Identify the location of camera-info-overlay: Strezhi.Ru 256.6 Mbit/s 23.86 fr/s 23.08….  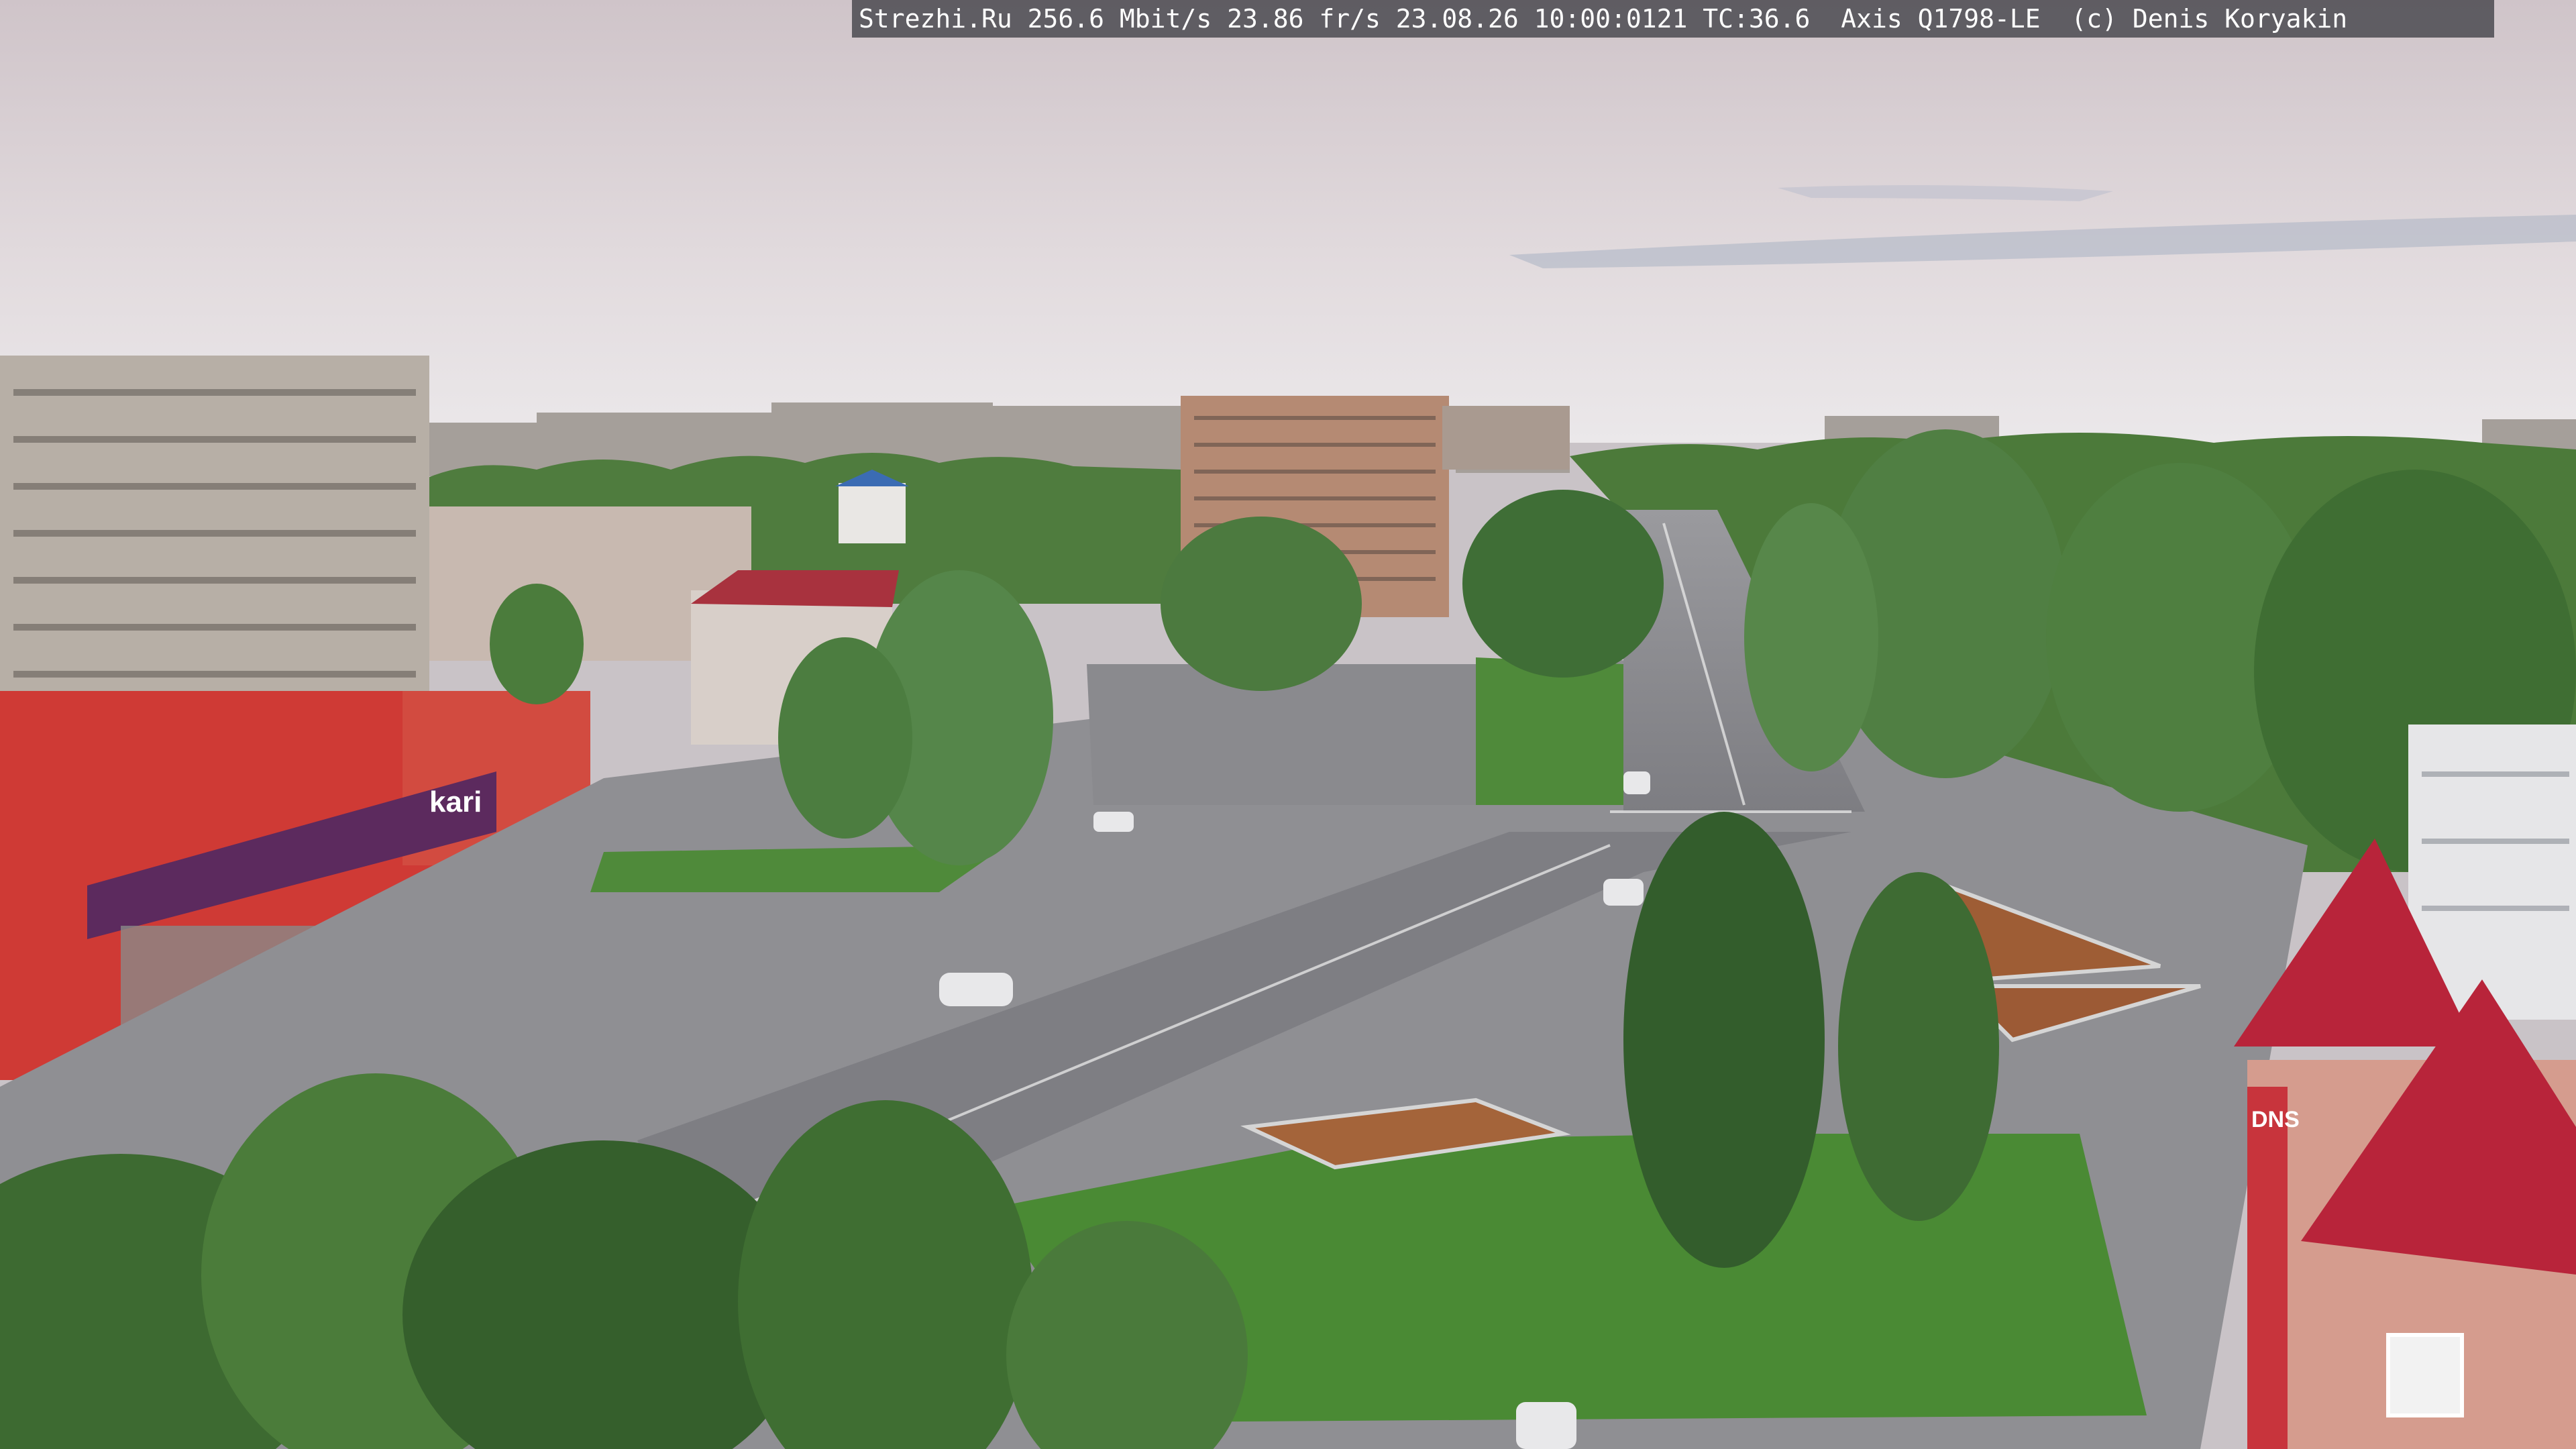
(1673, 19).